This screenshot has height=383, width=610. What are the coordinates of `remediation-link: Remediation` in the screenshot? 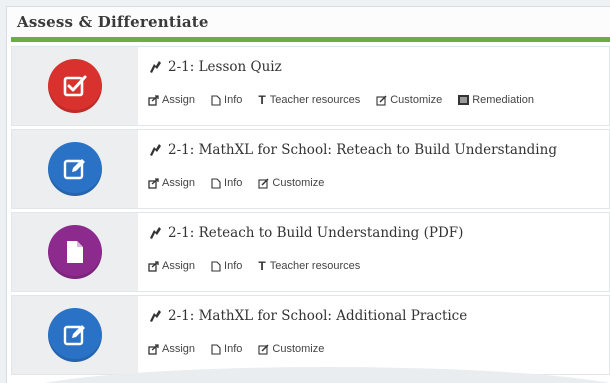 It's located at (496, 100).